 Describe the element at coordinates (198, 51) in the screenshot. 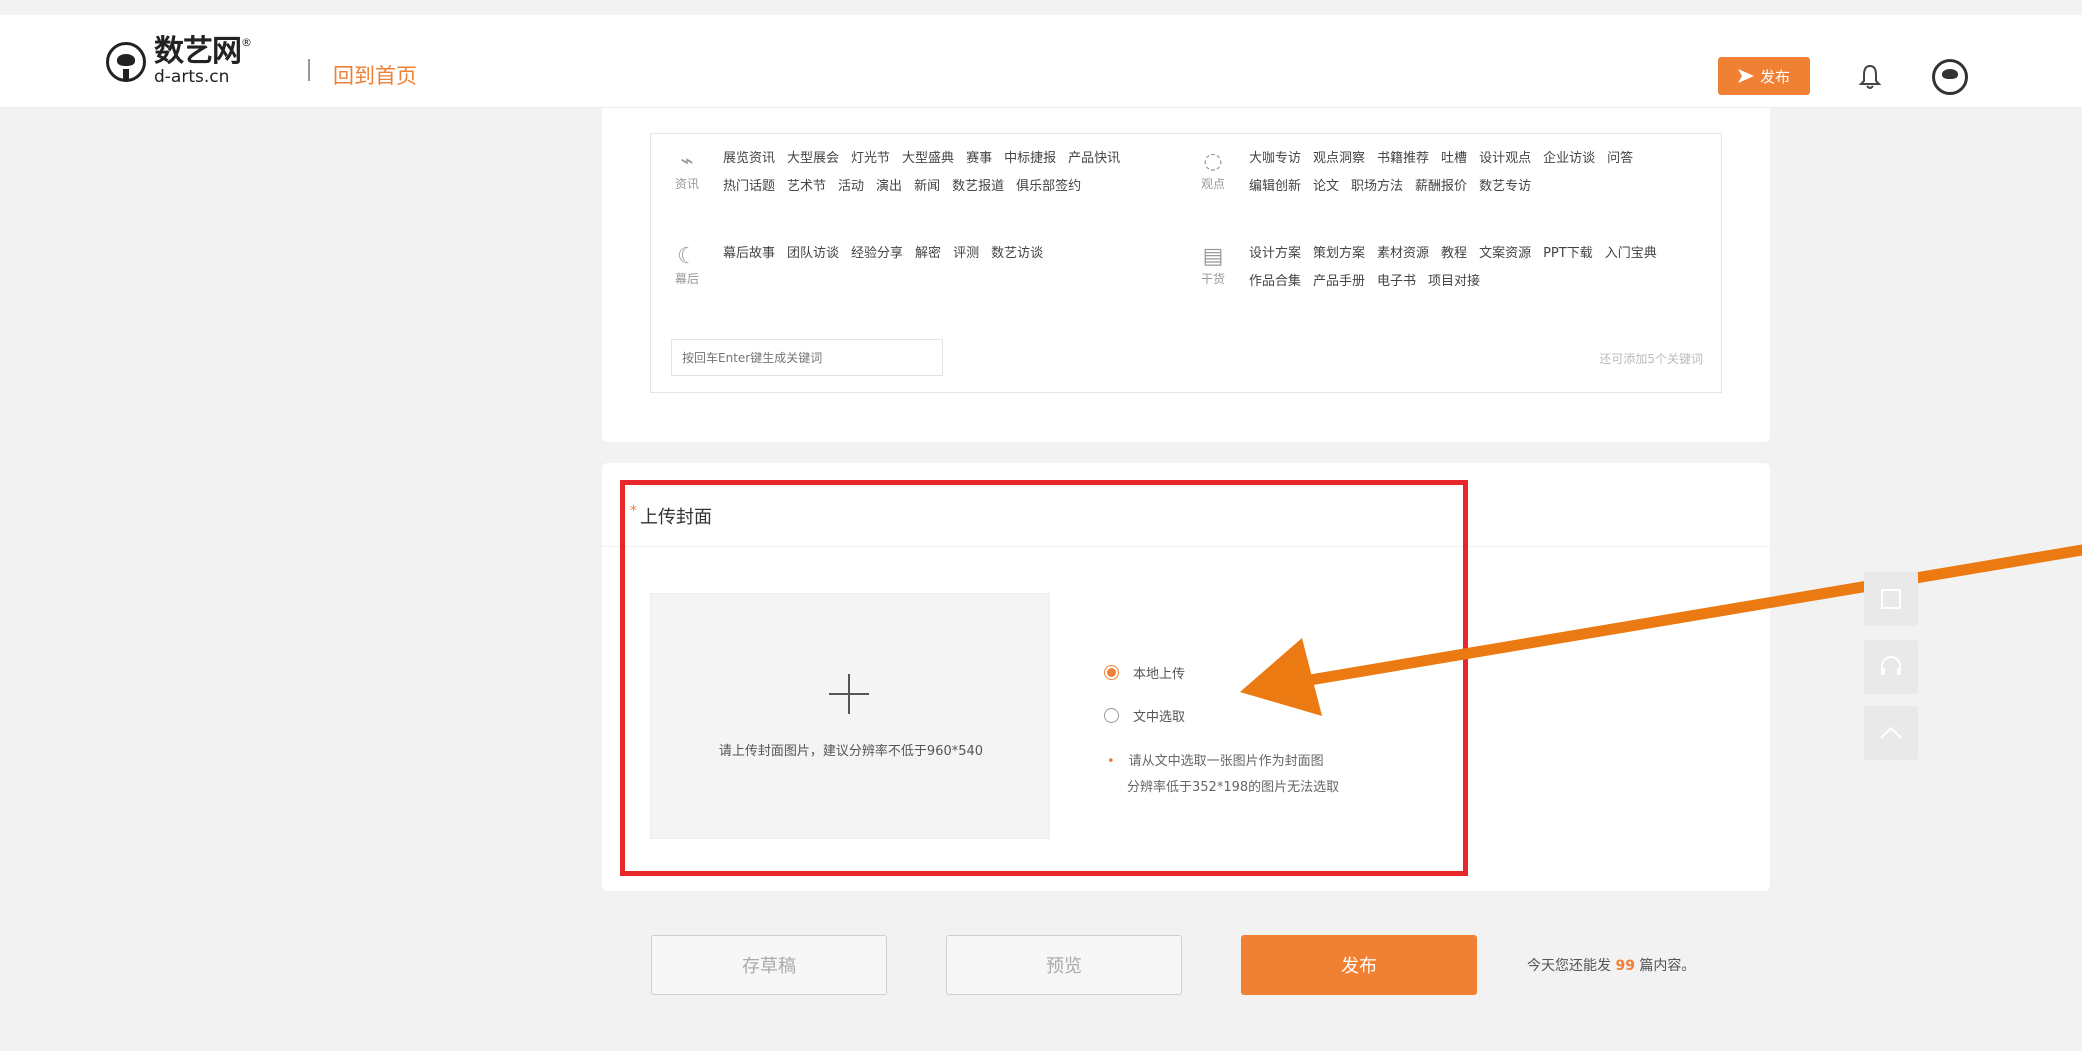

I see `logo-chinese-text: 数艺网` at that location.